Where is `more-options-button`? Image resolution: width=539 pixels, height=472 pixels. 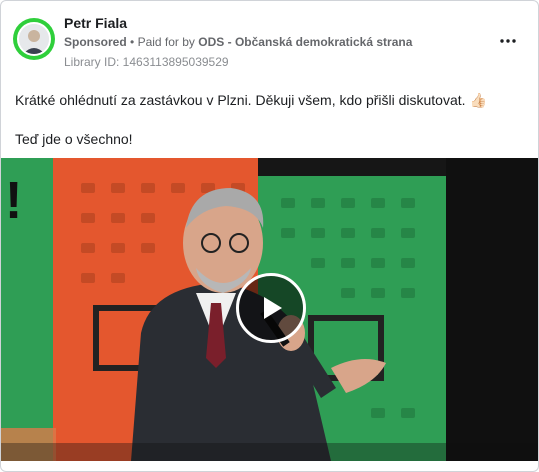
more-options-button is located at coordinates (508, 41).